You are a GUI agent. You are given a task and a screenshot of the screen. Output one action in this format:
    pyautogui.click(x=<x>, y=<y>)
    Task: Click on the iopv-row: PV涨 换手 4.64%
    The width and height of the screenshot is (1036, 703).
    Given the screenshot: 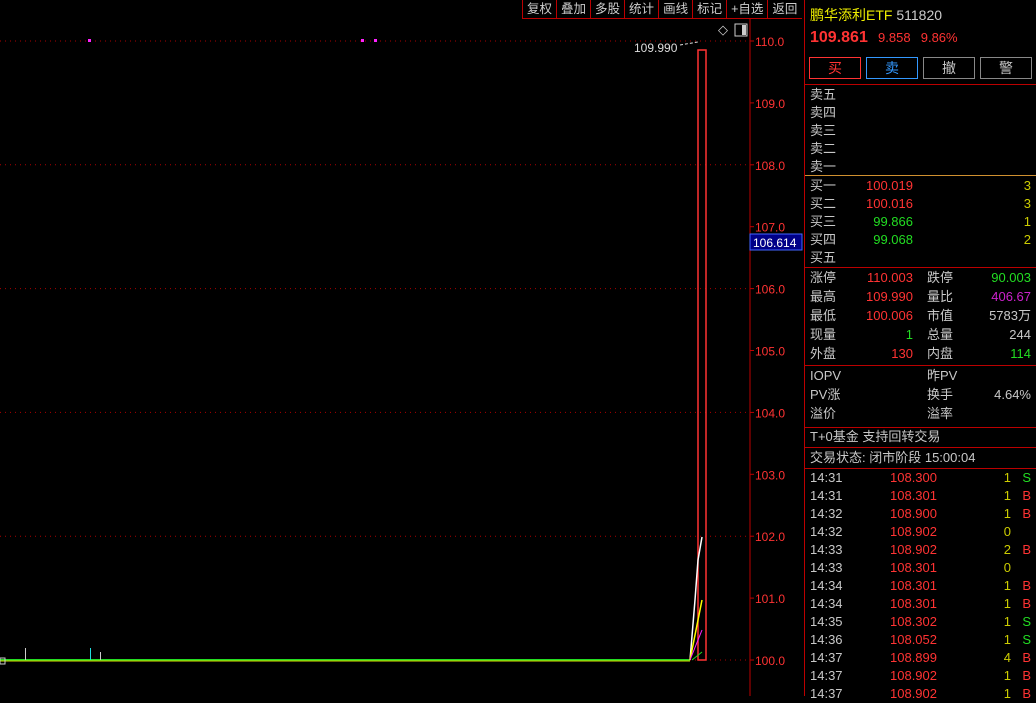 What is the action you would take?
    pyautogui.click(x=920, y=395)
    